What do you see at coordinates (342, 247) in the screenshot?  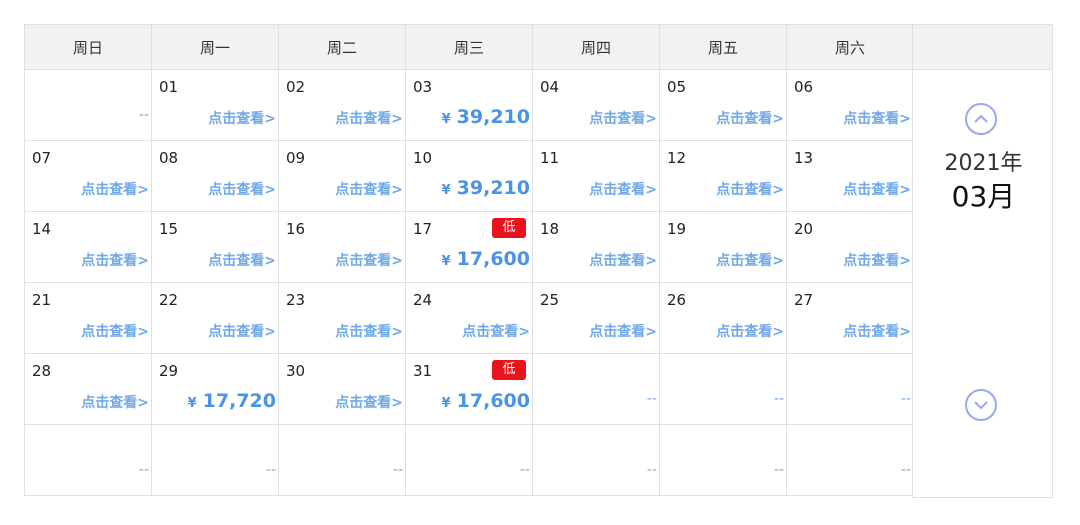 I see `day-cell: 16 点击查看>` at bounding box center [342, 247].